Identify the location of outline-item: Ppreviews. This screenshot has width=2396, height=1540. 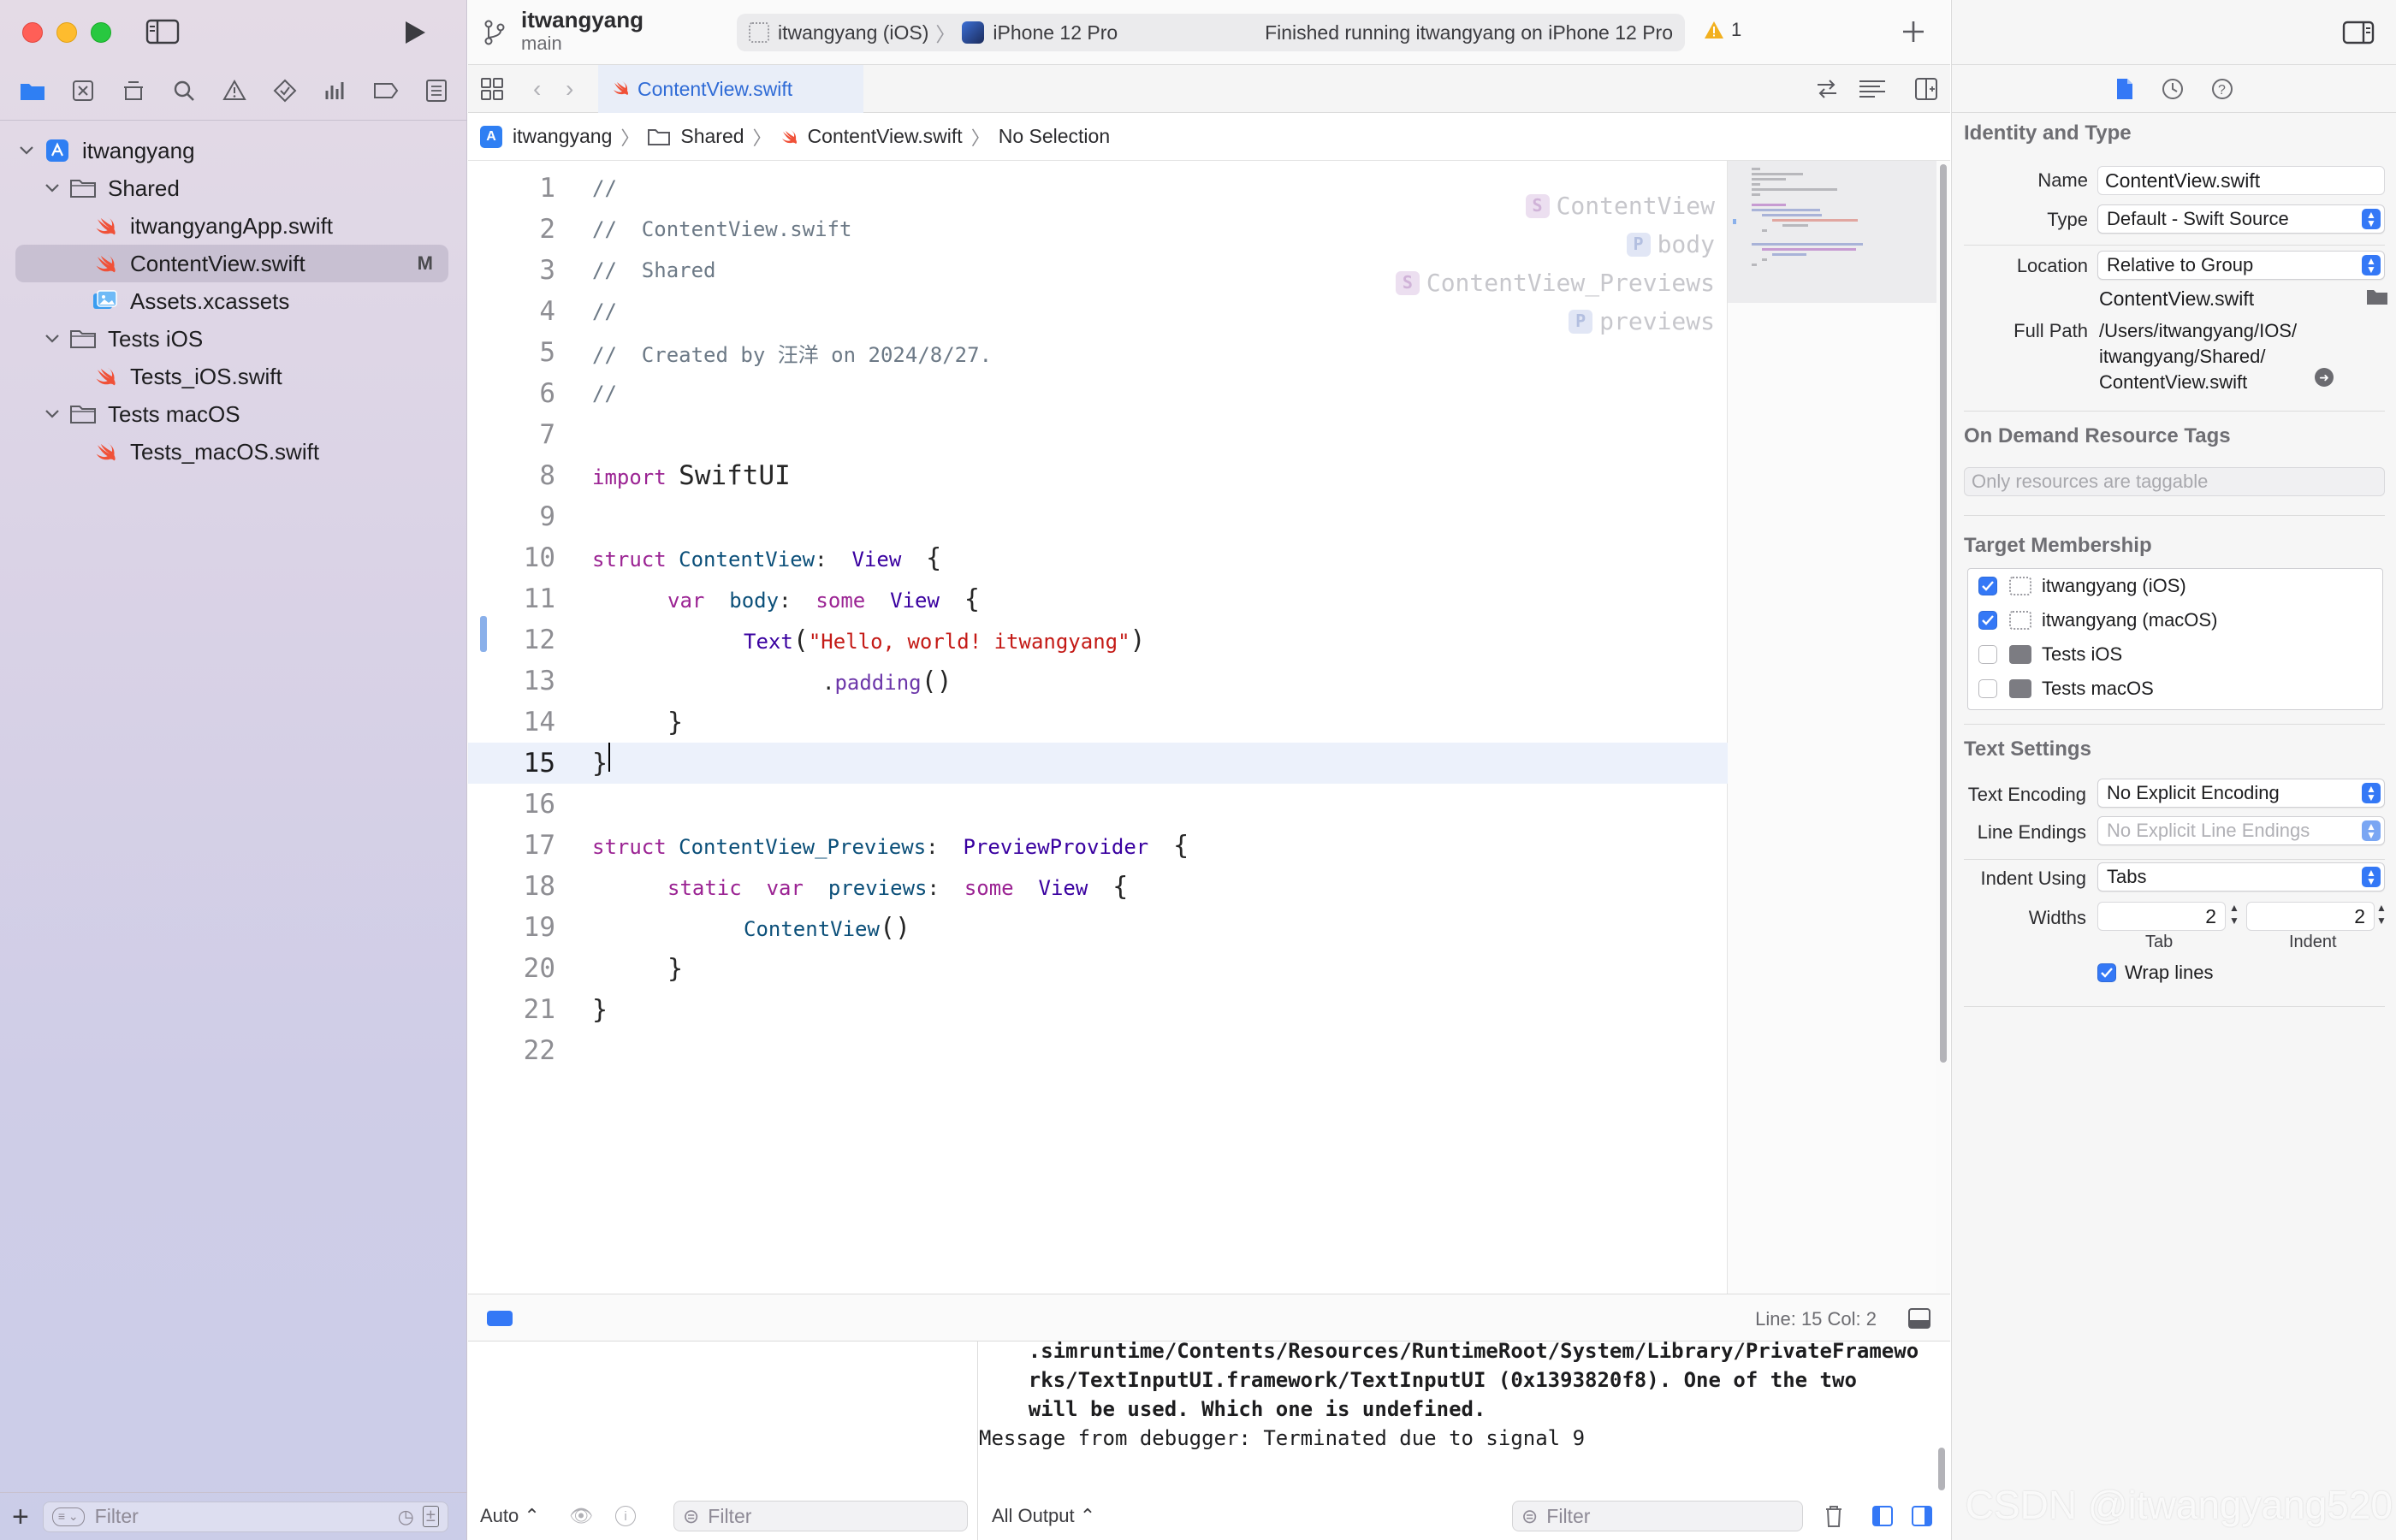
(1555, 321).